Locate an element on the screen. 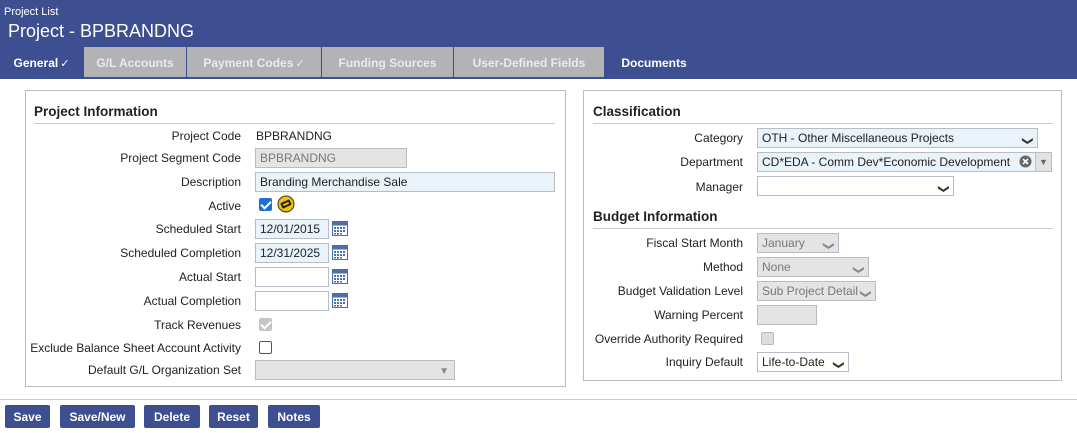  active-label: Active is located at coordinates (224, 206).